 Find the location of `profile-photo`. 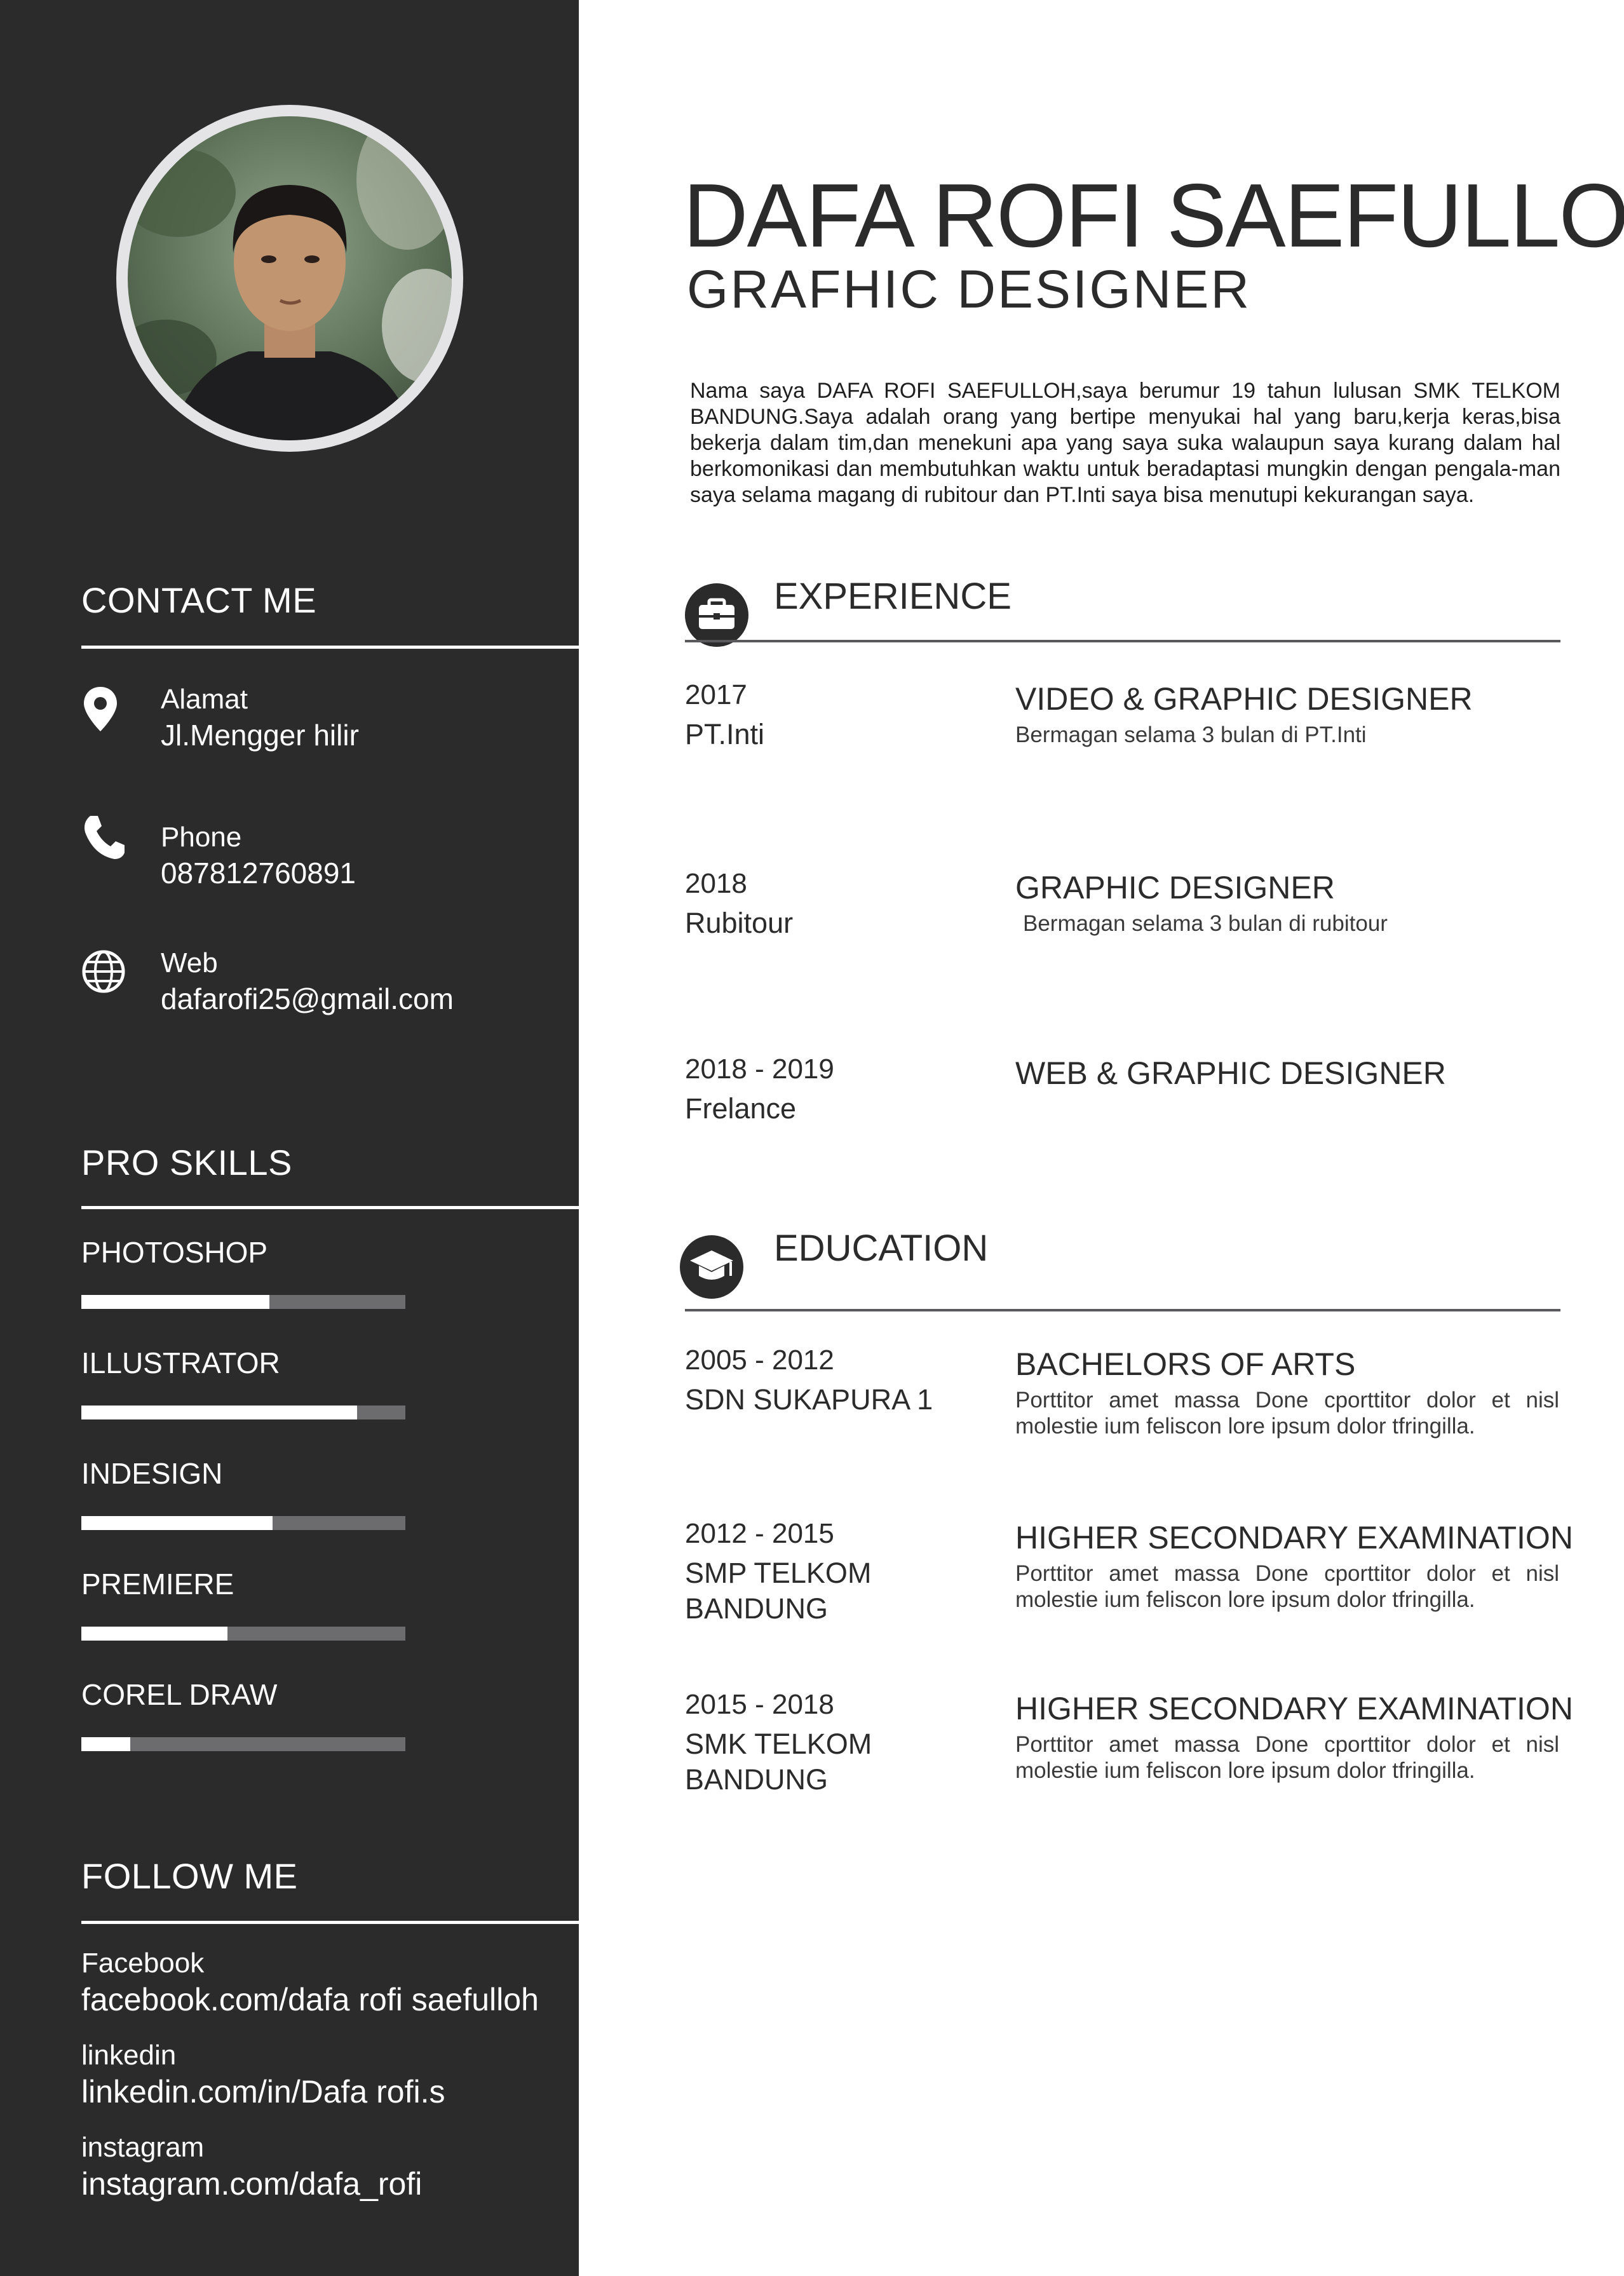

profile-photo is located at coordinates (290, 278).